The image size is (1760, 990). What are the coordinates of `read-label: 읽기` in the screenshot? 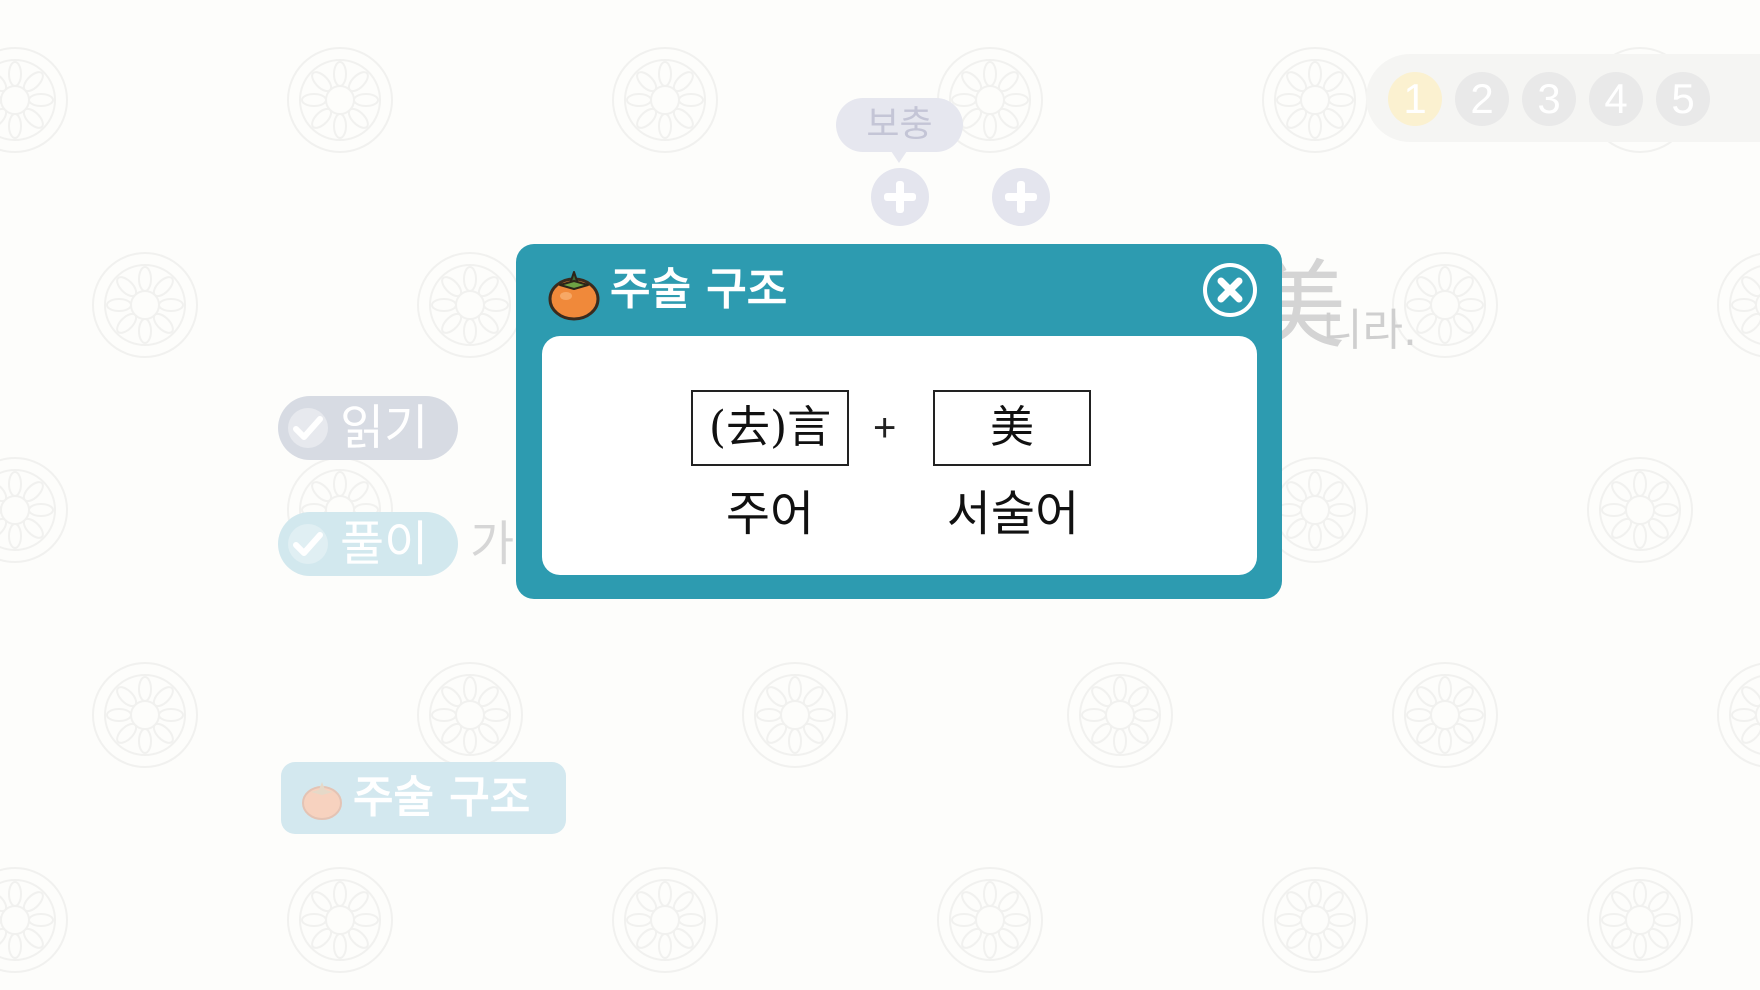 It's located at (384, 428).